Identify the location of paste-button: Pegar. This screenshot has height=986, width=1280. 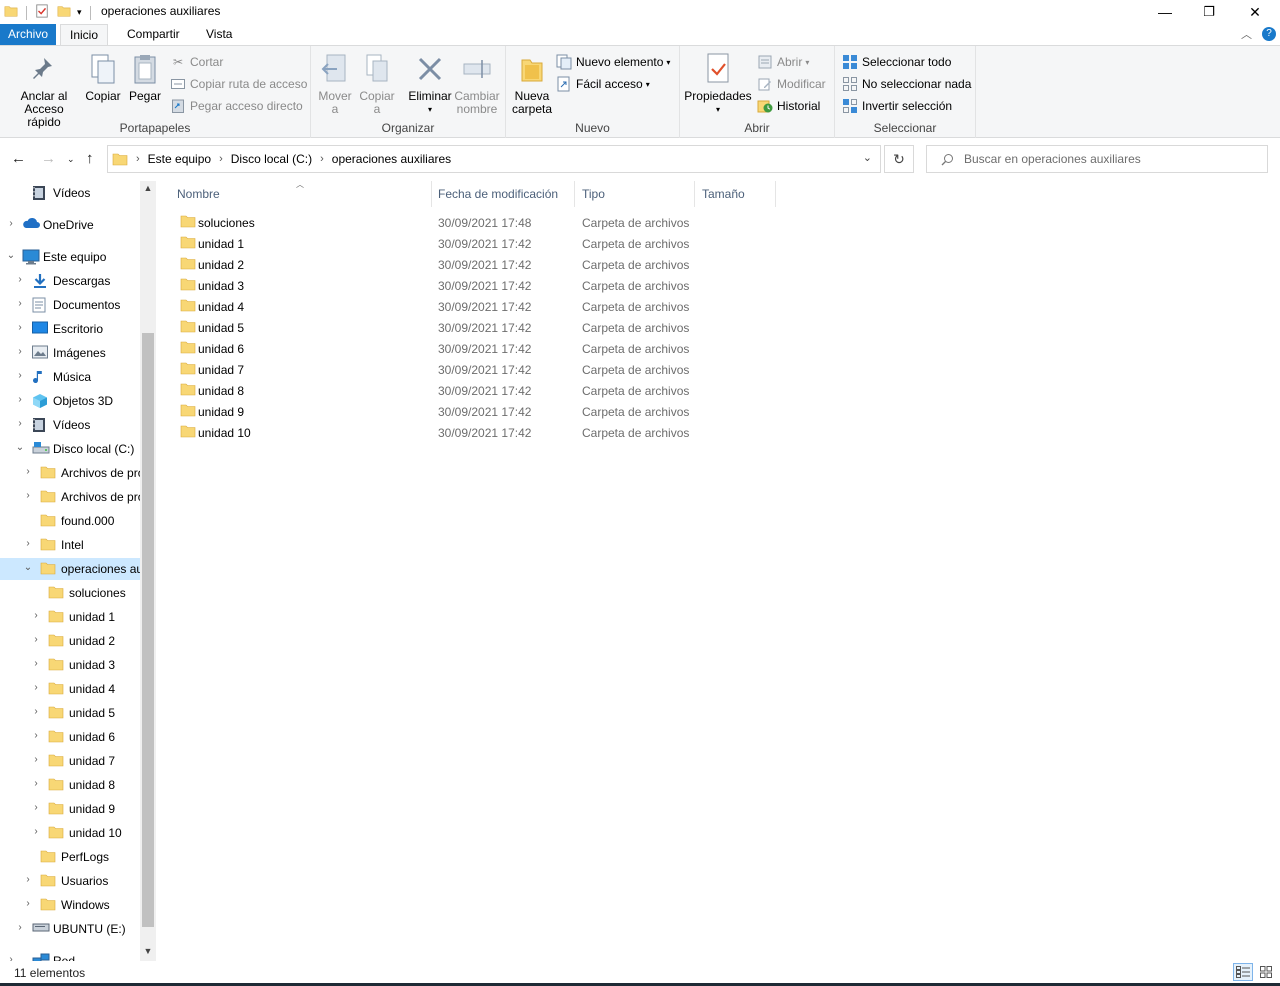
(145, 77).